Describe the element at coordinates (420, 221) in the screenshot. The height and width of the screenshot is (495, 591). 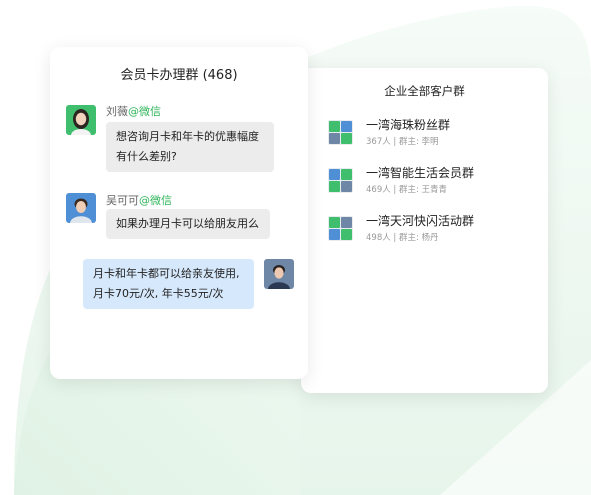
I see `group-name: 一湾天河快闪活动群` at that location.